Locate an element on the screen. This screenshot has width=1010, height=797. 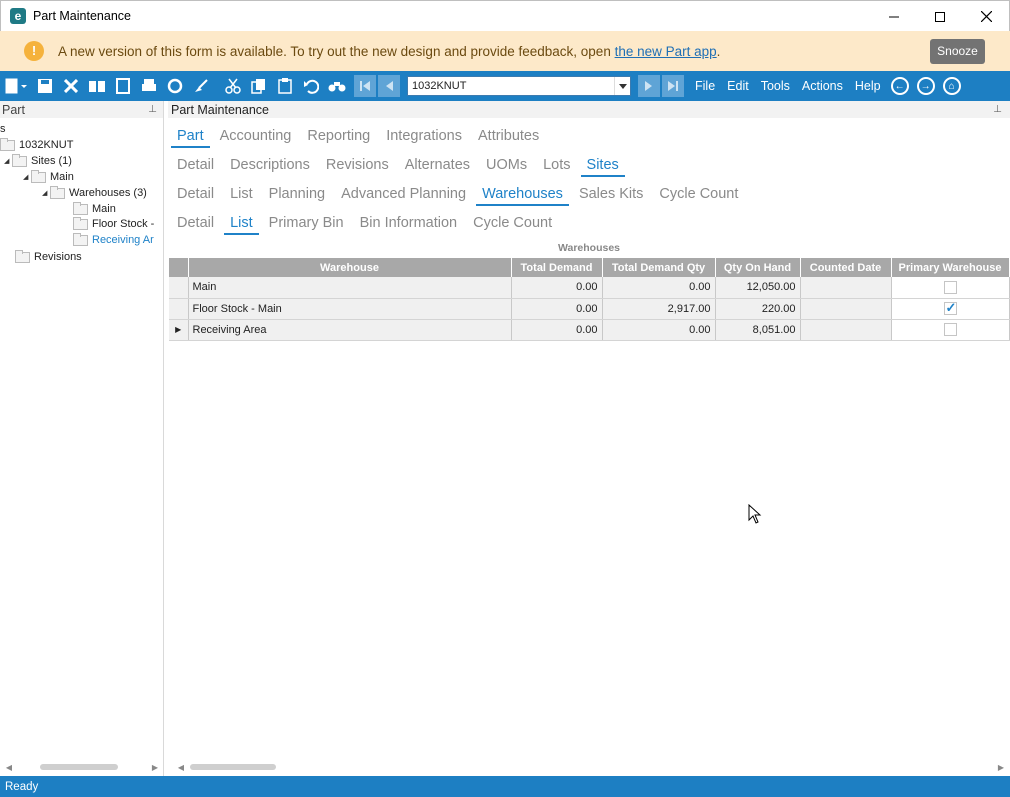
tree-node-revisions: Revisions is located at coordinates (48, 256).